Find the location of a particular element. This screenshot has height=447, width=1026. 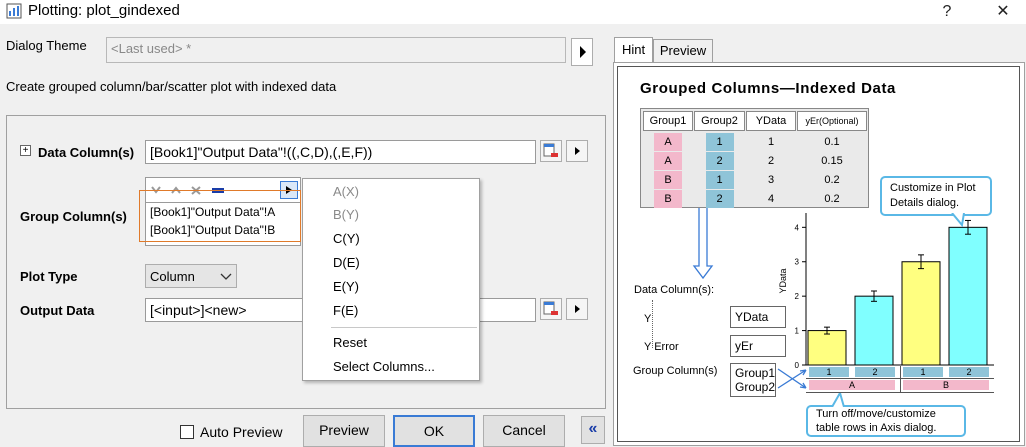

hint-y-error-label: Y Error is located at coordinates (661, 347).